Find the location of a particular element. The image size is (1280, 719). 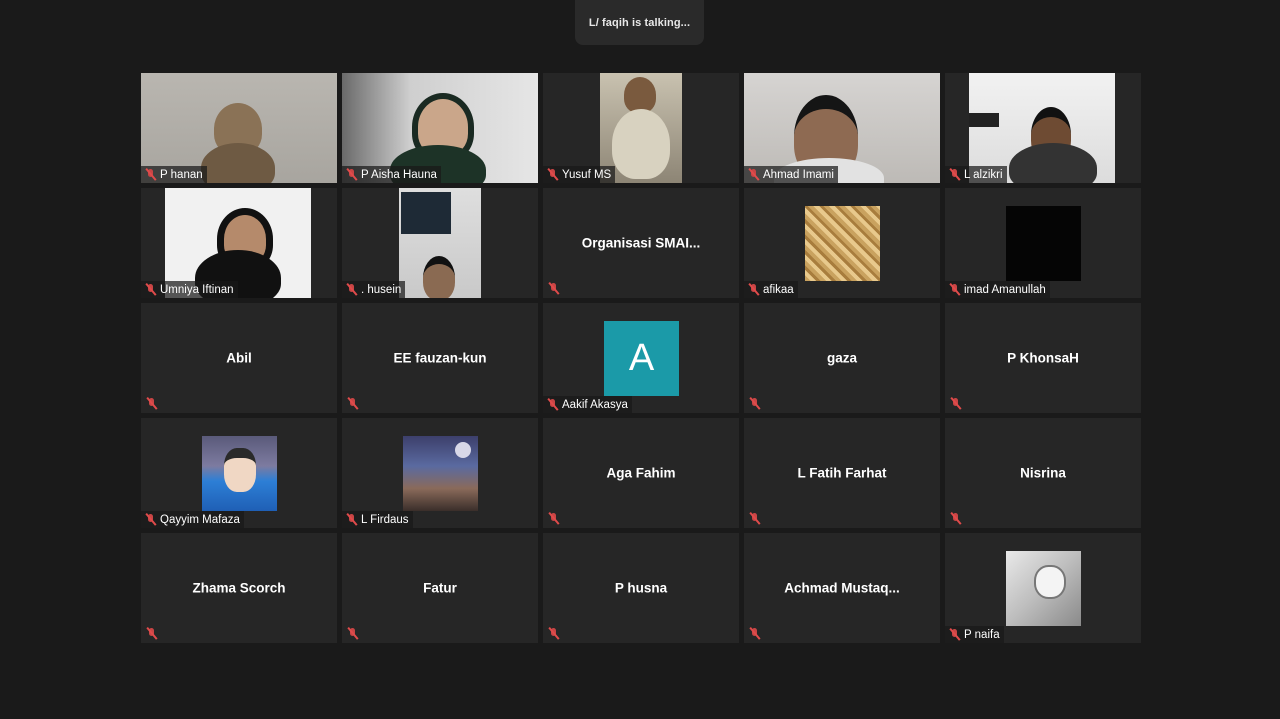

avatar: A is located at coordinates (641, 358).